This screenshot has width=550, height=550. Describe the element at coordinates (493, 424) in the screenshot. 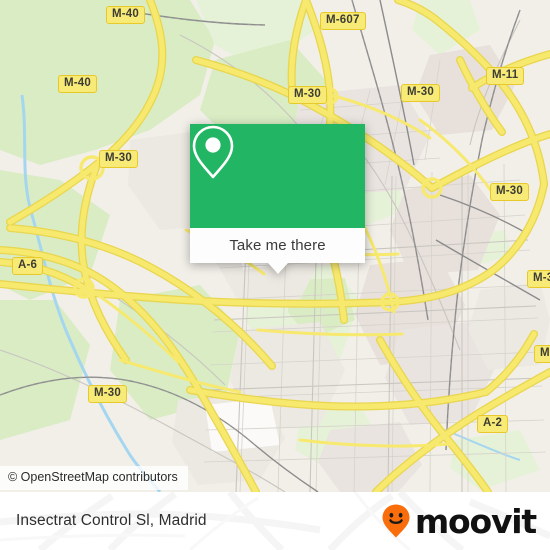

I see `road-shield-a2: A-2` at that location.